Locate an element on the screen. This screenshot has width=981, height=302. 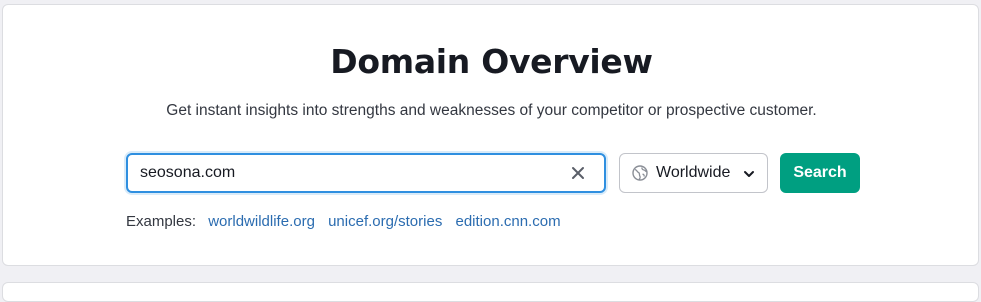
region-select: Worldwide is located at coordinates (693, 173).